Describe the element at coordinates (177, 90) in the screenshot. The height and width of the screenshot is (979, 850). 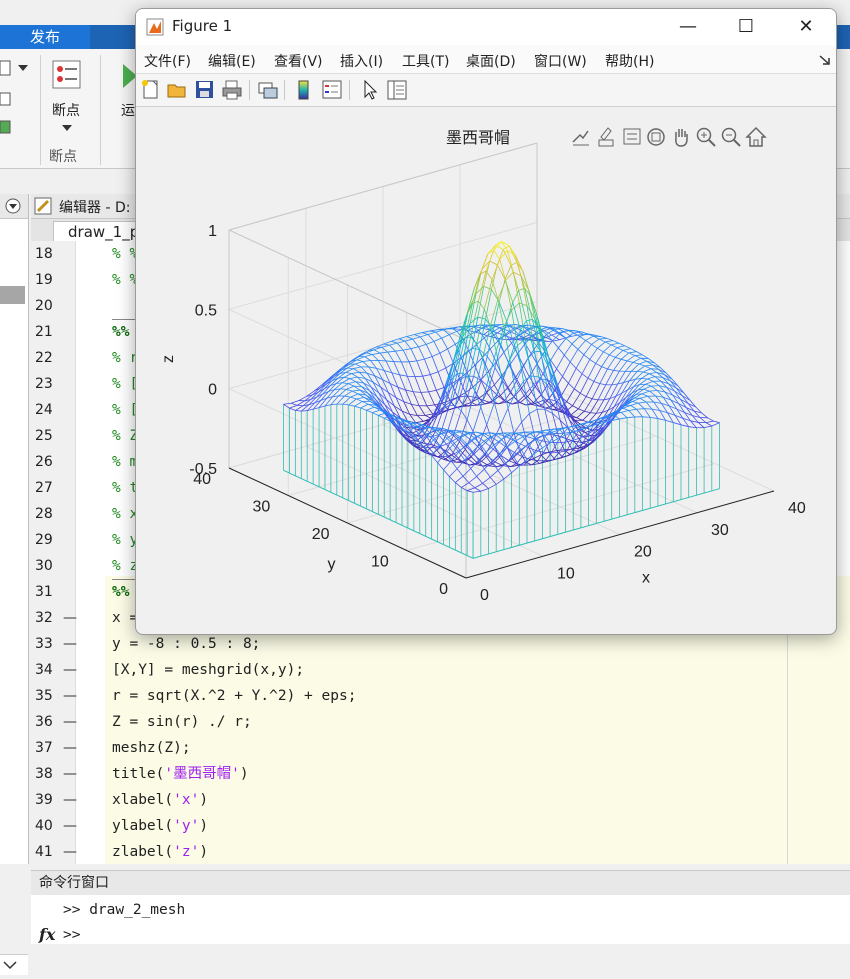
I see `open-file-icon` at that location.